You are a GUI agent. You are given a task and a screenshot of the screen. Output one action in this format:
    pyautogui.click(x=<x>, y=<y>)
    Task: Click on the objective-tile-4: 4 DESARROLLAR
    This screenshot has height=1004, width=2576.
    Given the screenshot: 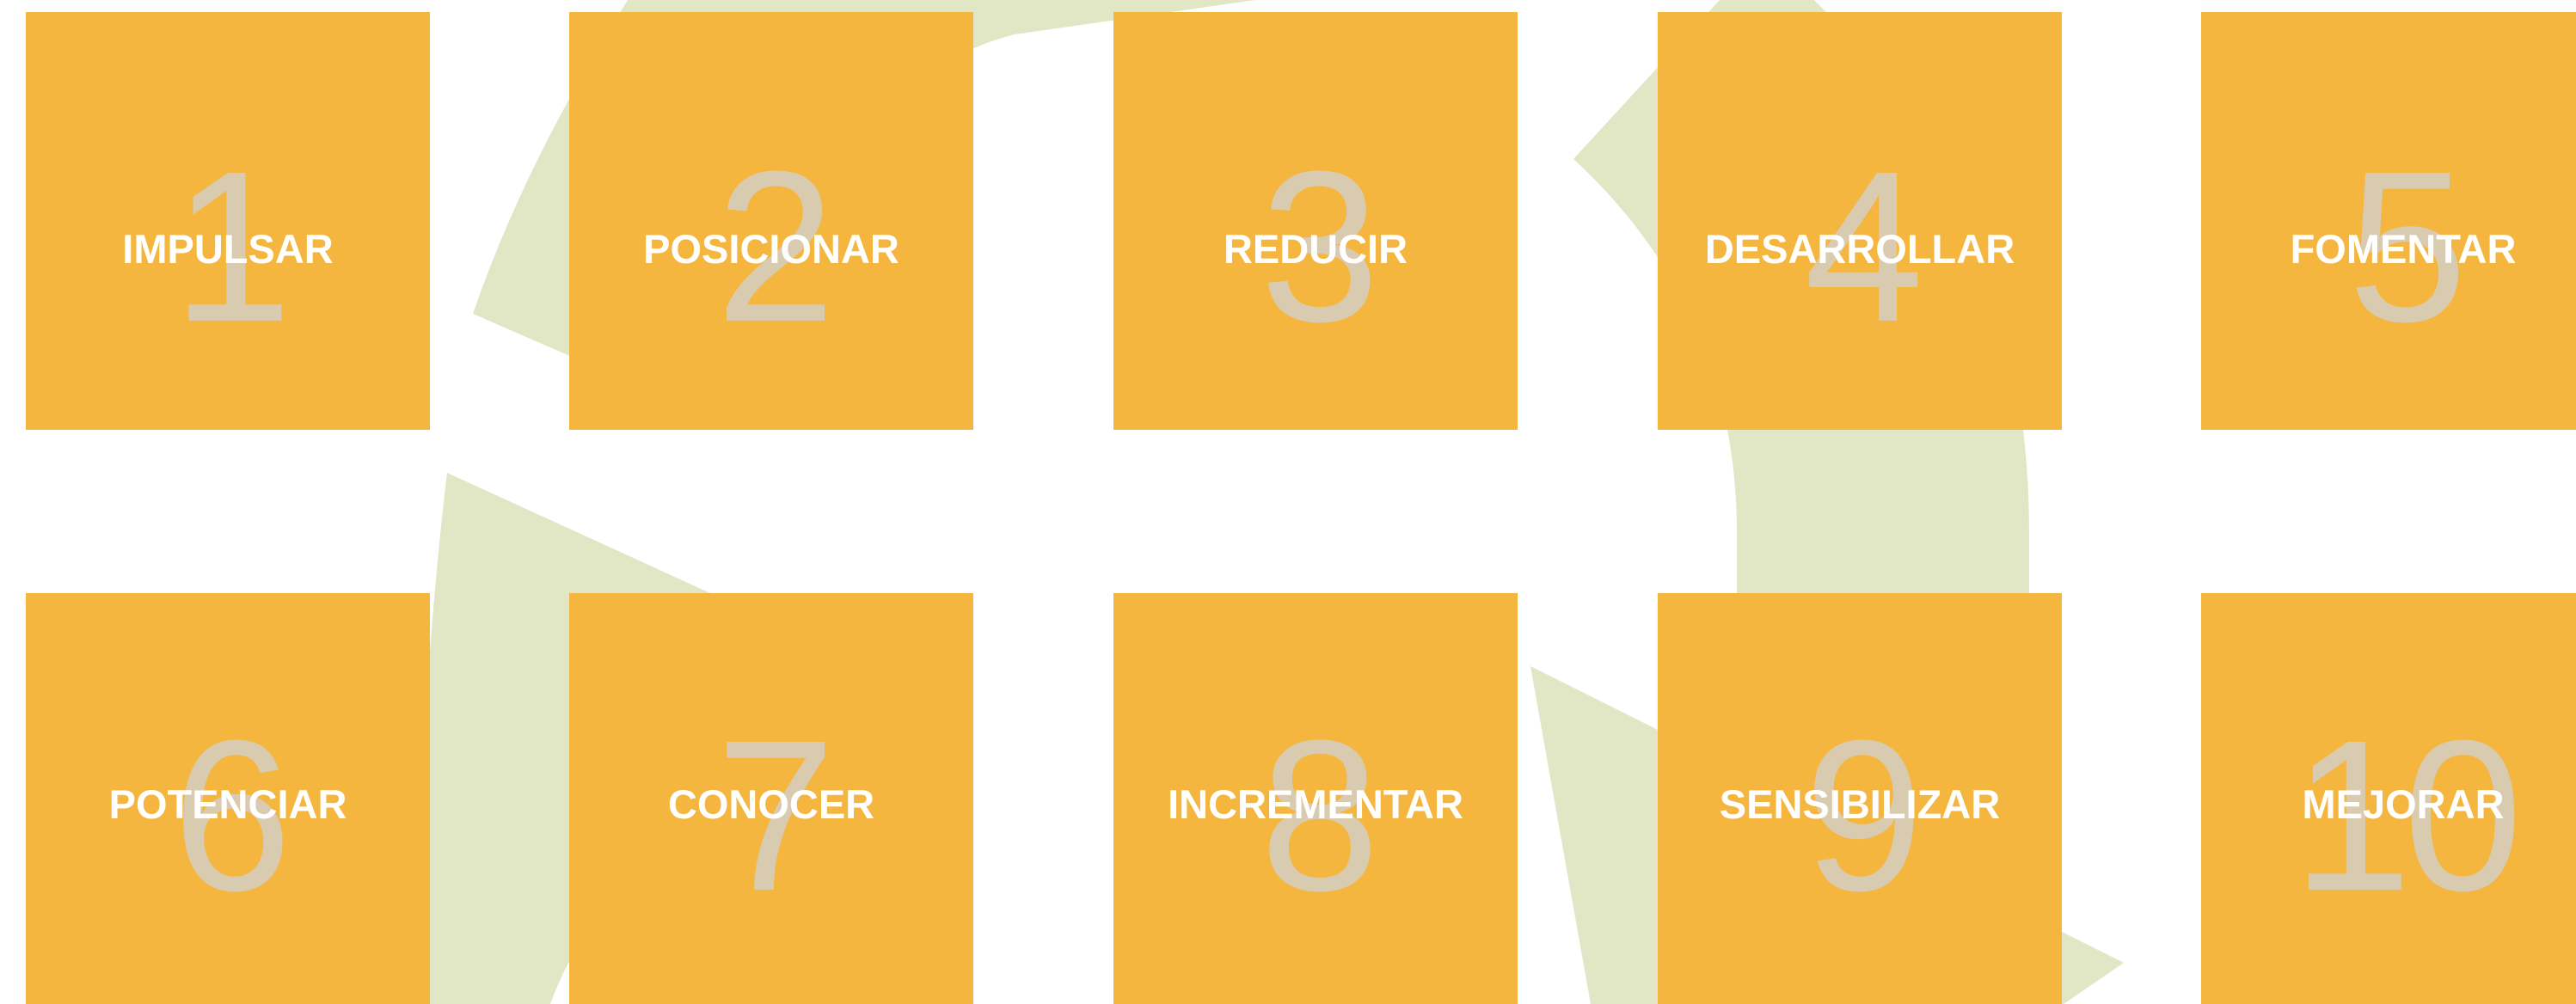 What is the action you would take?
    pyautogui.click(x=1860, y=221)
    